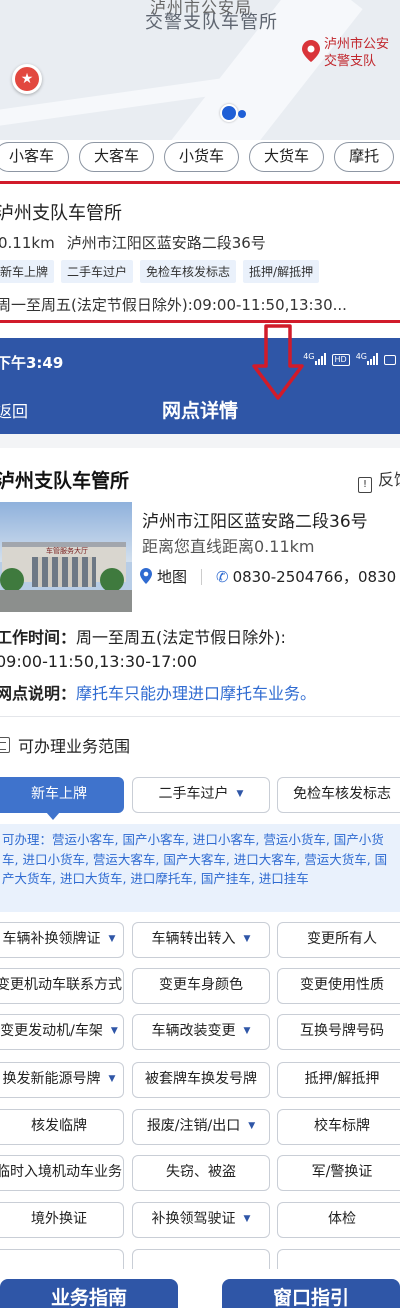 The height and width of the screenshot is (1308, 400). Describe the element at coordinates (51, 1079) in the screenshot. I see `service-label: 换发新能源号牌` at that location.